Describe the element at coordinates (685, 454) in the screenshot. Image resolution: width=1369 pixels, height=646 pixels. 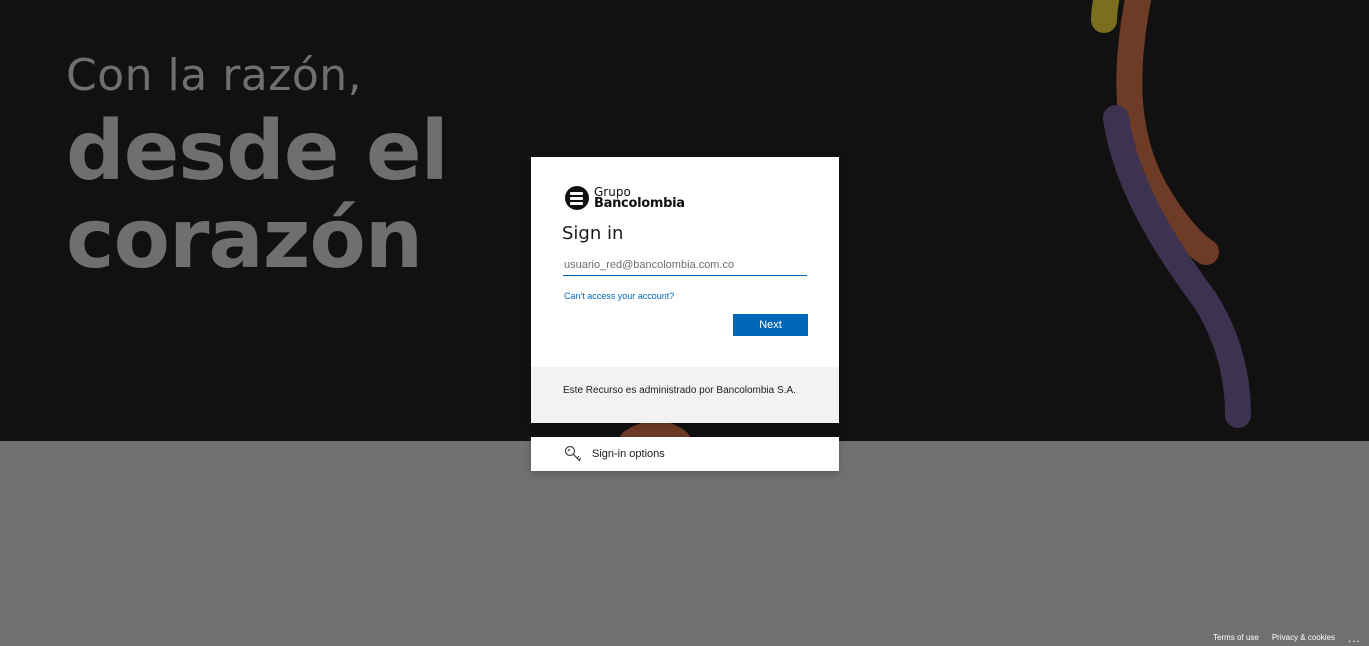
I see `sign-in-options-button: Sign-in options` at that location.